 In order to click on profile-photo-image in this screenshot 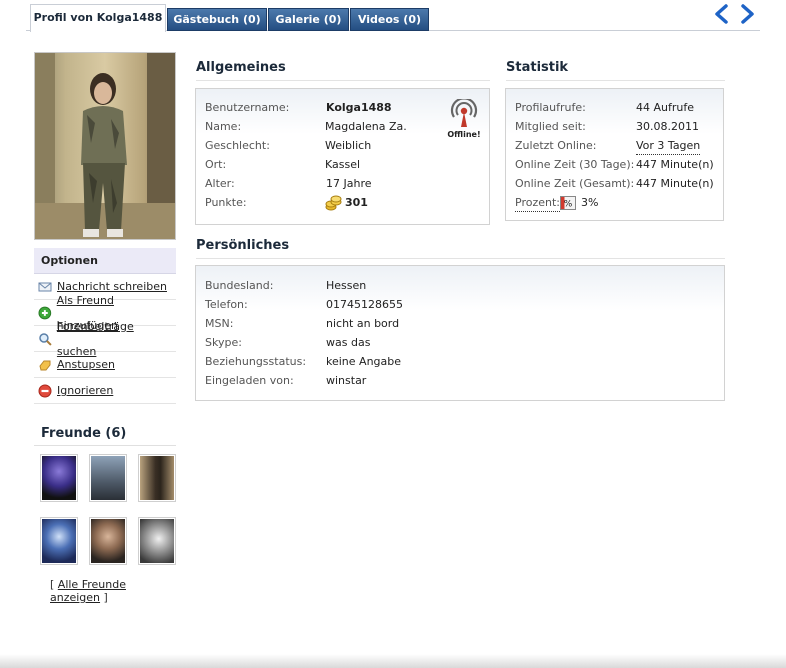, I will do `click(105, 146)`.